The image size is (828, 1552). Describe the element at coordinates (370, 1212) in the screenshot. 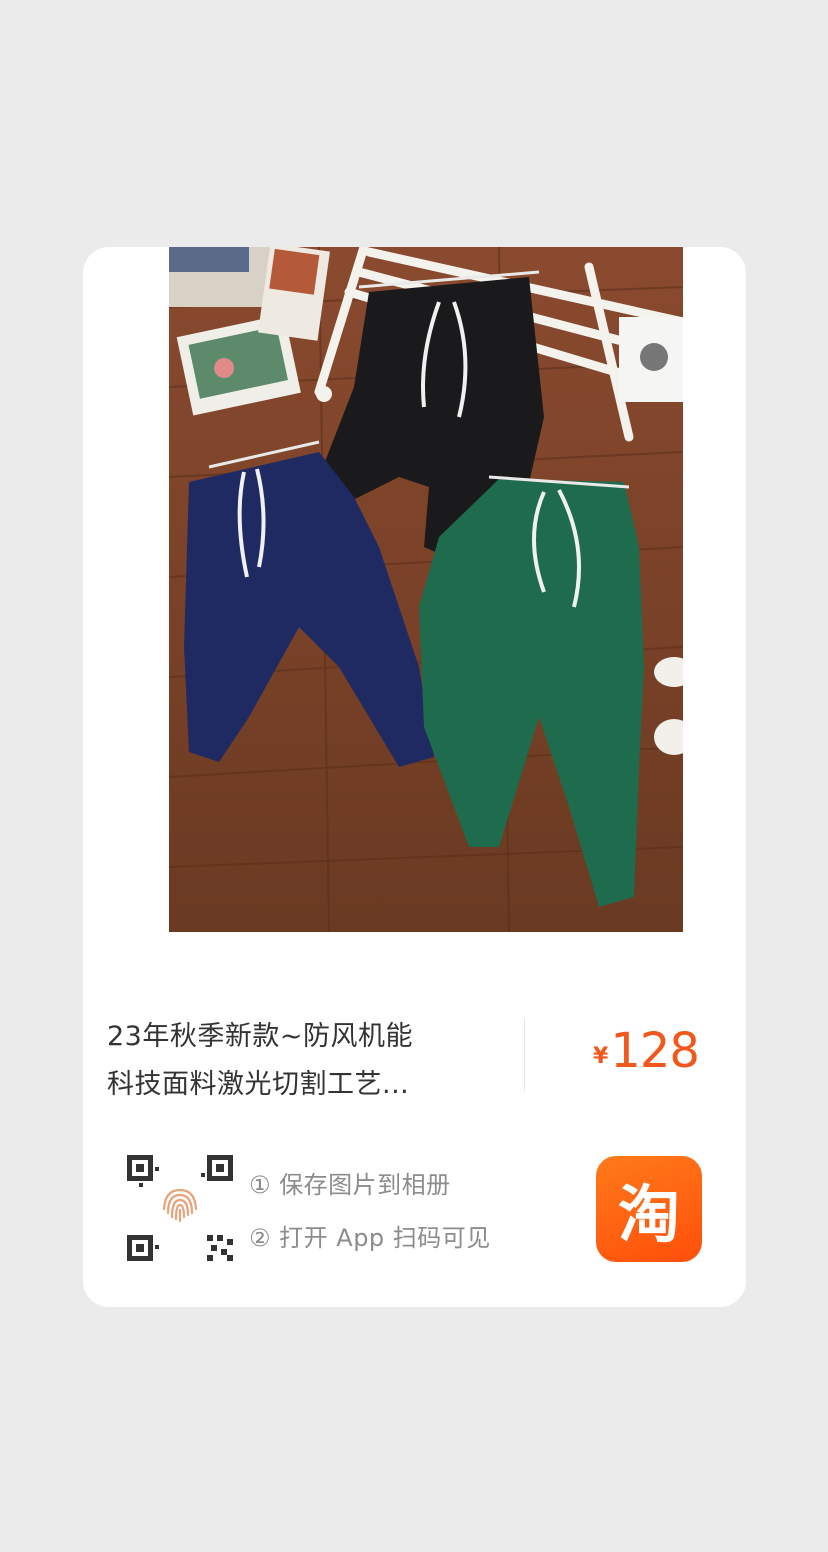

I see `scan-instructions: ① 保存图片到相册 ② 打开 App 扫码可见` at that location.